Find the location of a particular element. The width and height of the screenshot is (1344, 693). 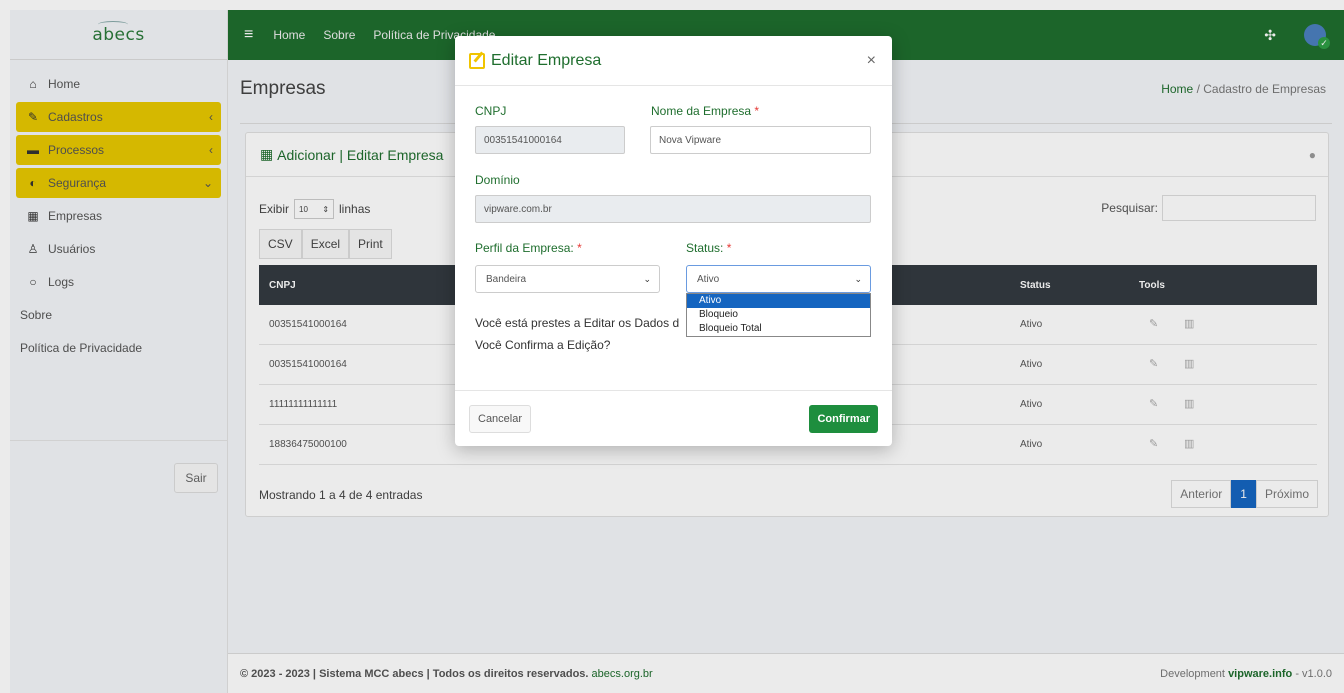

status-option-bloqueio: Bloqueio is located at coordinates (778, 315).